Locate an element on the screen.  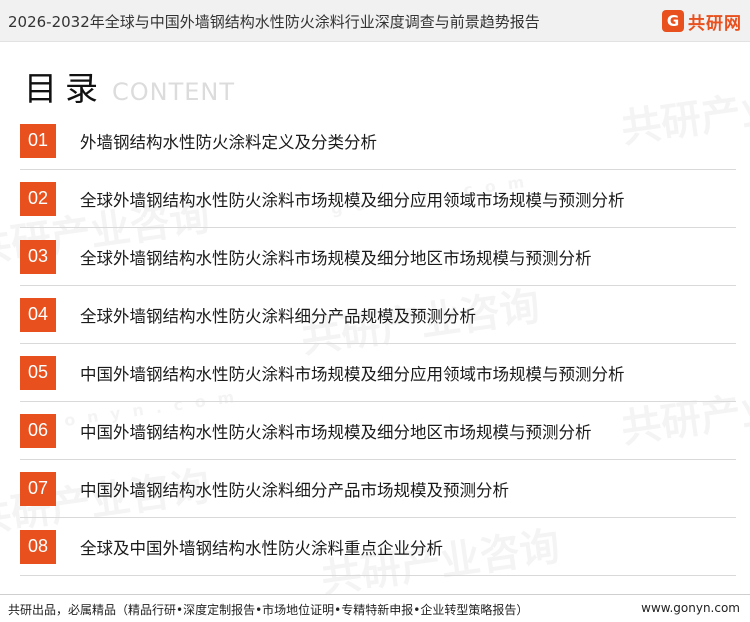
toc-item-label: 全球外墙钢结构水性防火涂料市场规模及细分地区市场规模与预测分析 is located at coordinates (336, 258).